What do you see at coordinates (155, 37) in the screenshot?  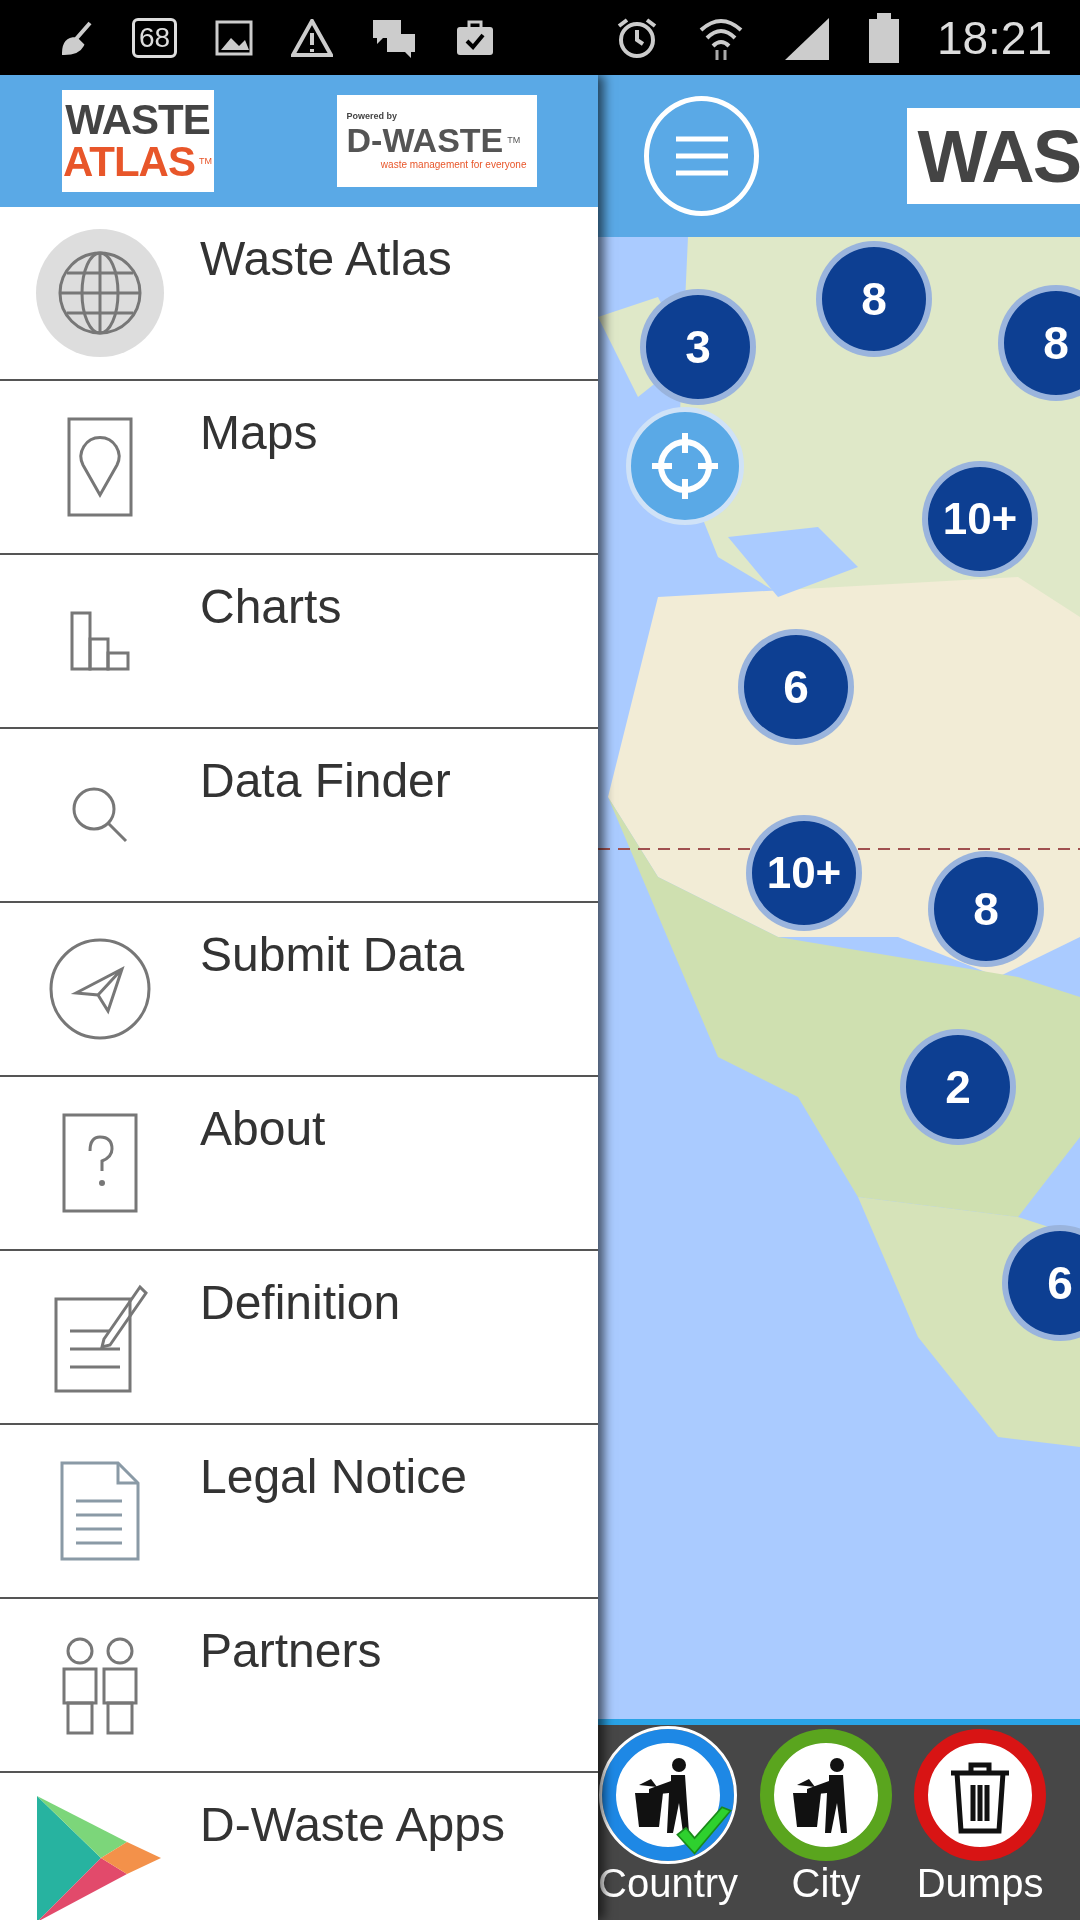 I see `notification-count: 68` at bounding box center [155, 37].